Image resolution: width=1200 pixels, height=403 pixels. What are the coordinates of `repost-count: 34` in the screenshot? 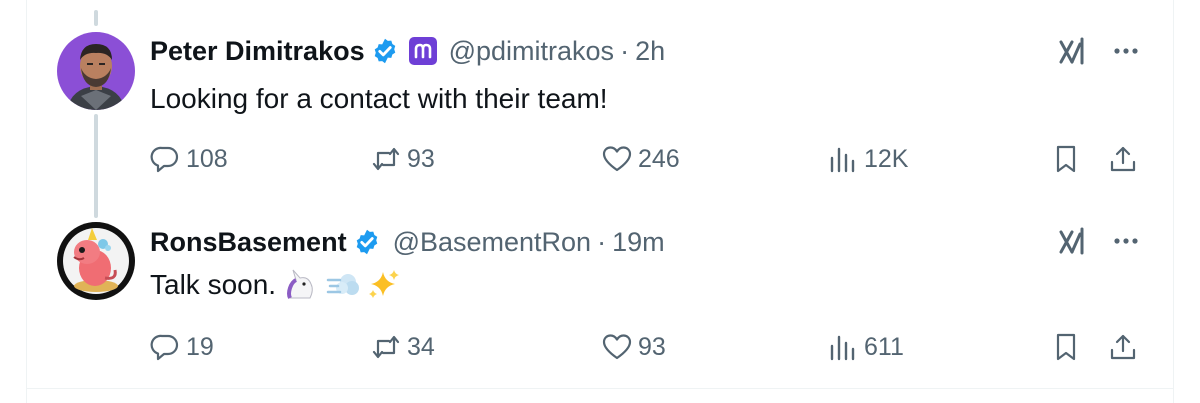 It's located at (421, 347).